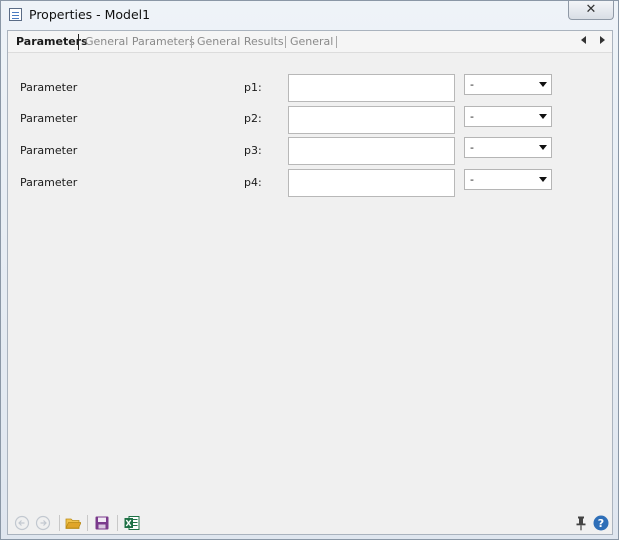 This screenshot has width=619, height=540. What do you see at coordinates (310, 523) in the screenshot?
I see `bottom-toolbar: ?` at bounding box center [310, 523].